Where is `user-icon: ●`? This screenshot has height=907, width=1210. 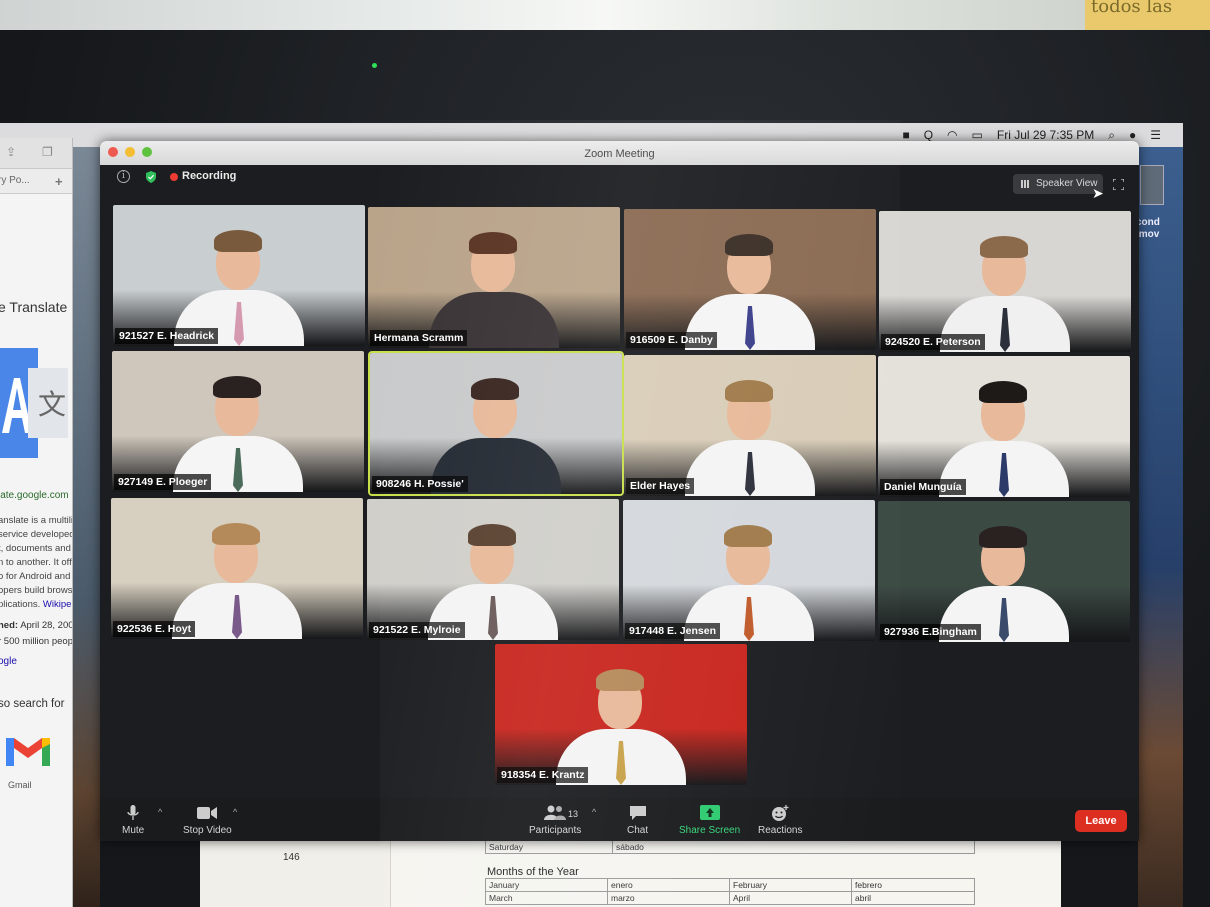
user-icon: ● is located at coordinates (1132, 135).